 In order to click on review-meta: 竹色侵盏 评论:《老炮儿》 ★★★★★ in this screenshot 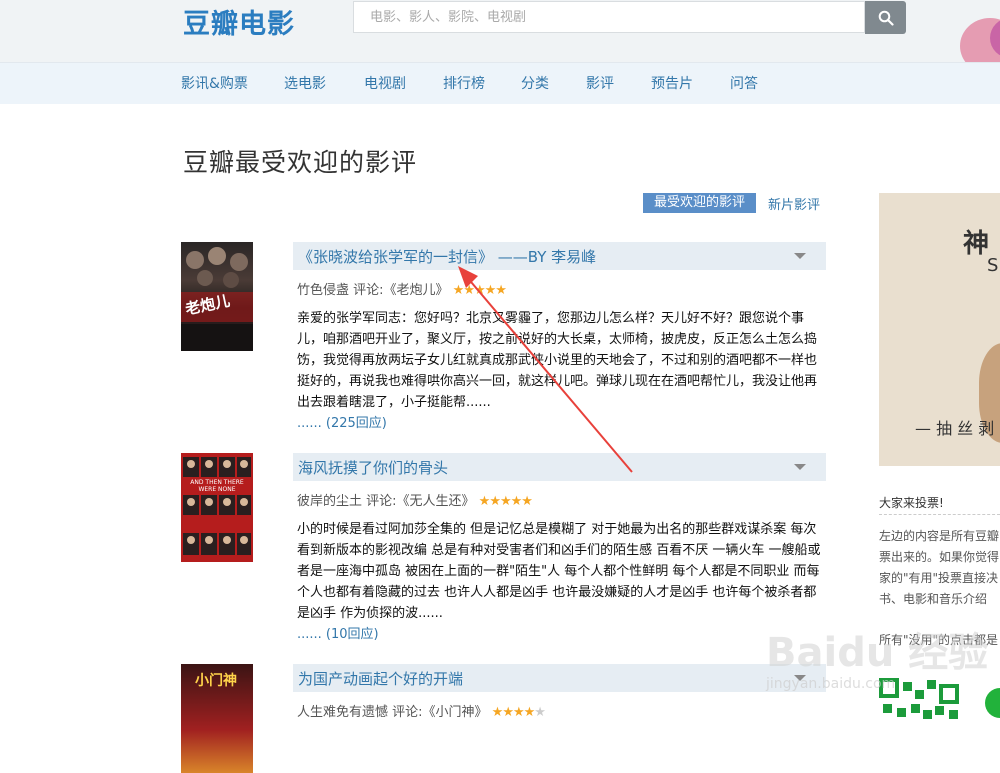, I will do `click(402, 288)`.